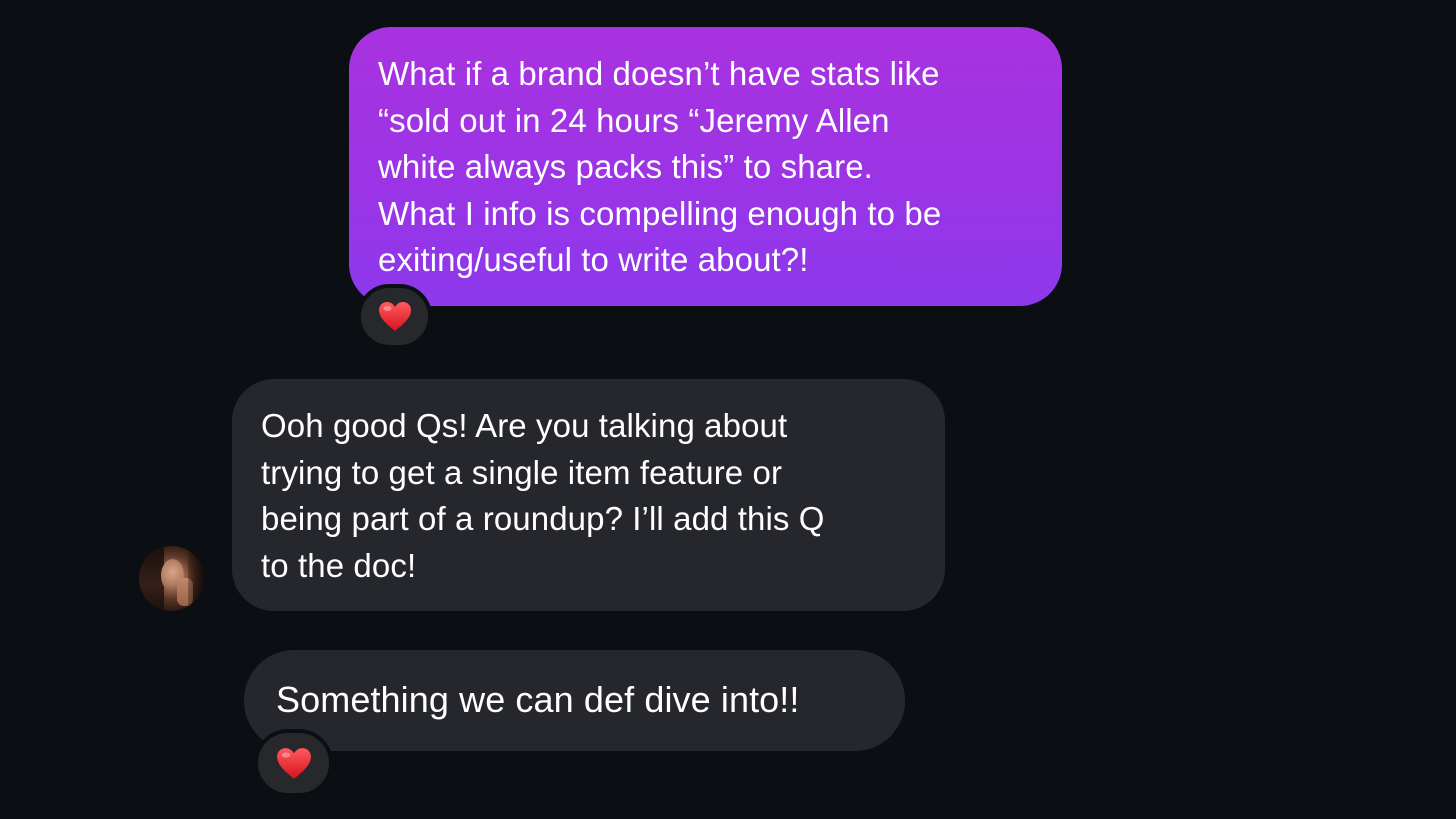  I want to click on message-line: exiting/useful to write about?!, so click(593, 259).